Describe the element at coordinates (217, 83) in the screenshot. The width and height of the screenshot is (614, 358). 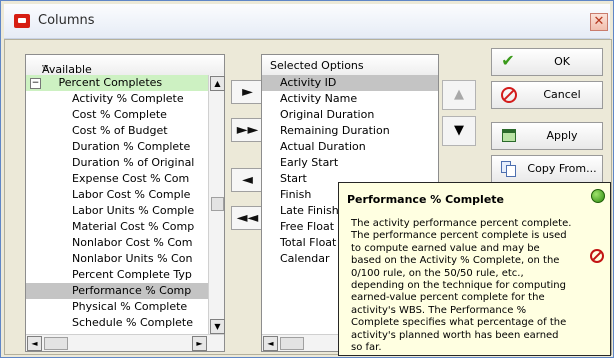
I see `scroll-up-icon: ▲` at that location.